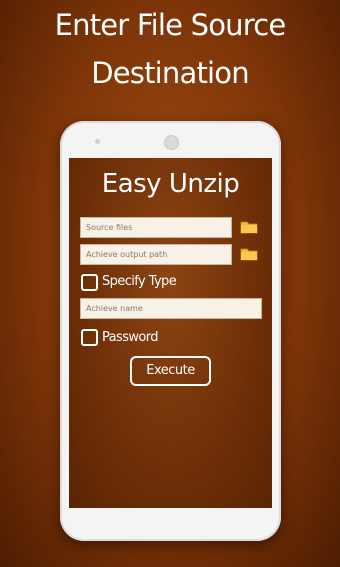 The image size is (340, 567). Describe the element at coordinates (89, 337) in the screenshot. I see `password-checkbox` at that location.